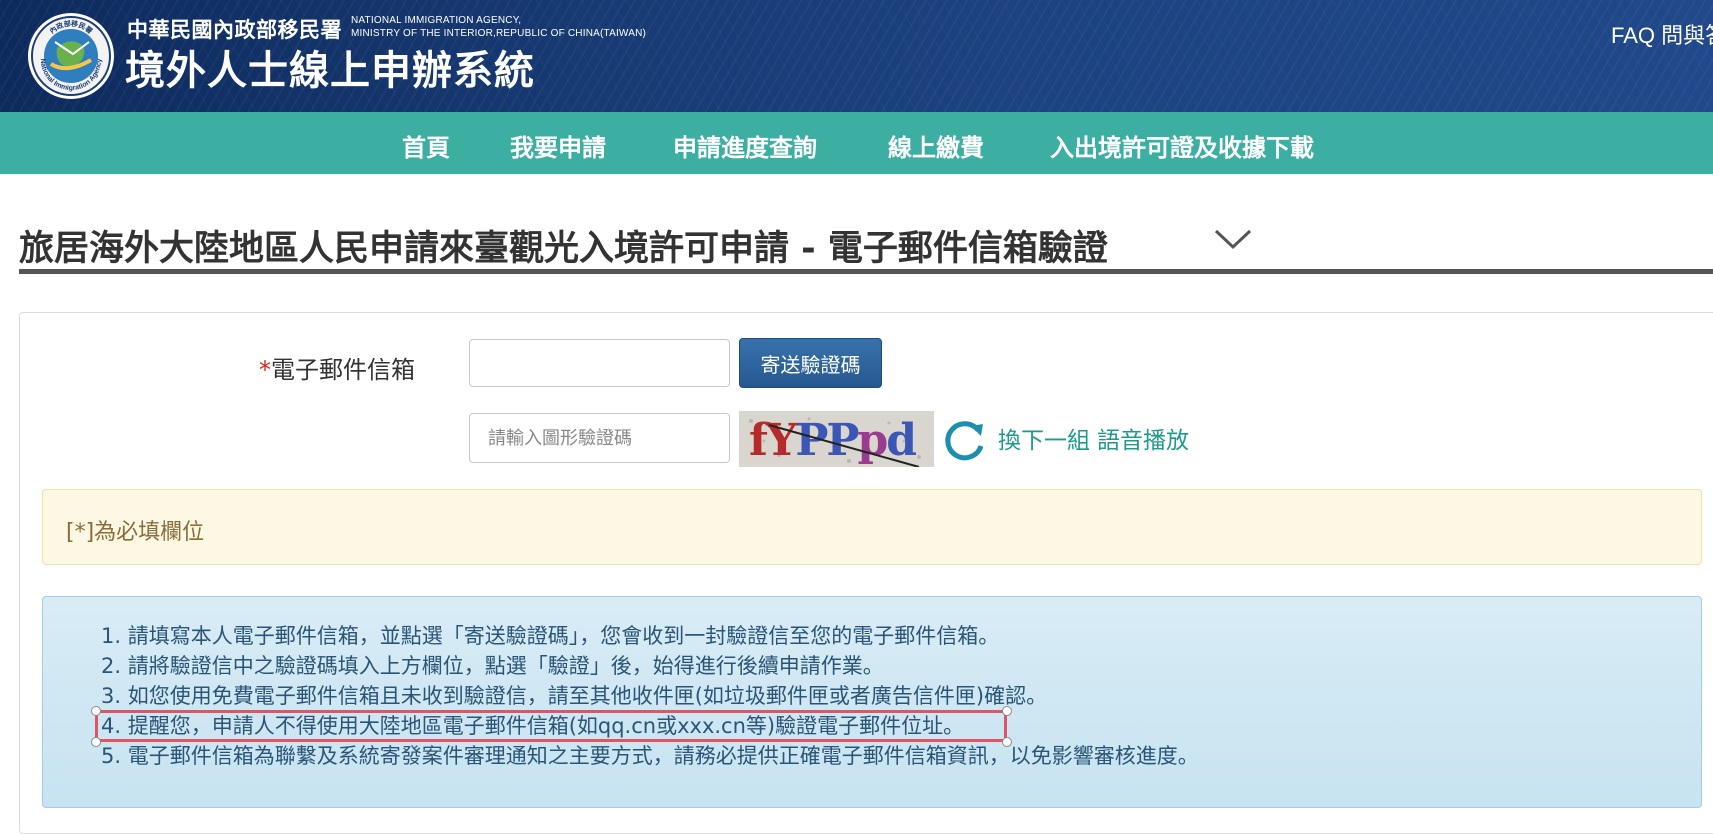 This screenshot has height=834, width=1713. Describe the element at coordinates (330, 67) in the screenshot. I see `system-title: 境外人士線上申辦系統` at that location.